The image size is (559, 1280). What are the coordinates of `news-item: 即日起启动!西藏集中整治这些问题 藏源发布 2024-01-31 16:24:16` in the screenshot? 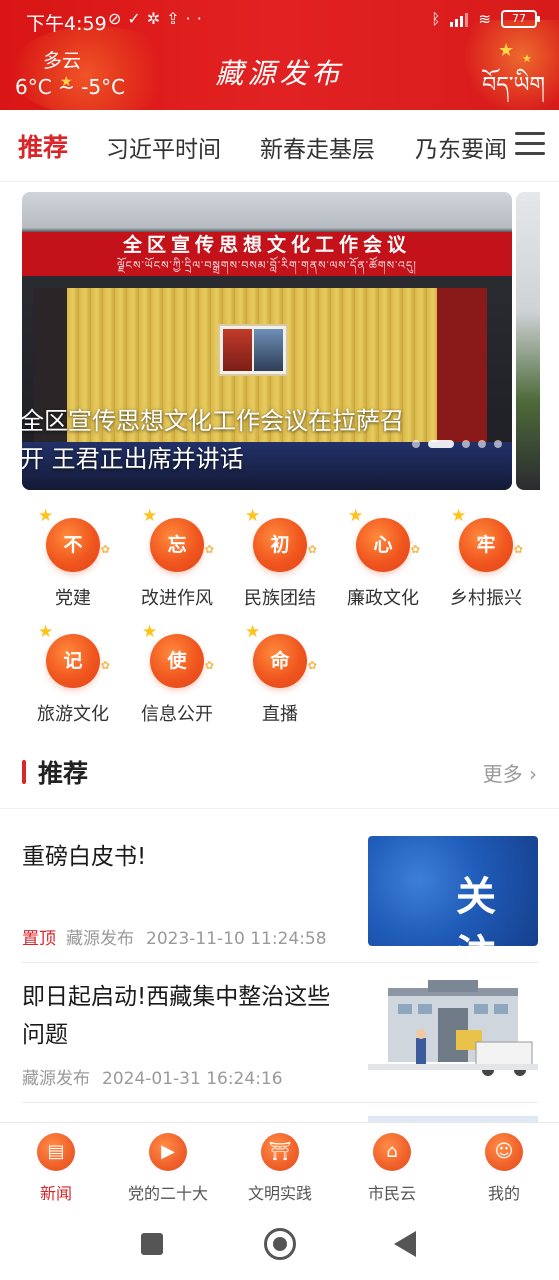 It's located at (280, 1032).